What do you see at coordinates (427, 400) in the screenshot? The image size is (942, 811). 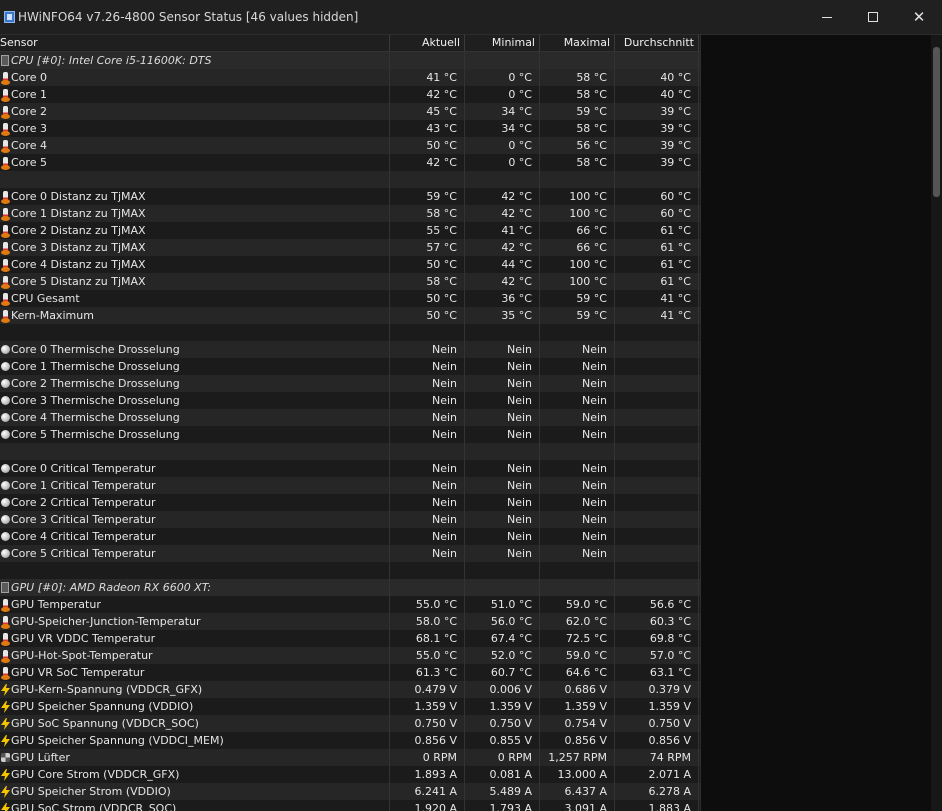 I see `current-value: Nein` at bounding box center [427, 400].